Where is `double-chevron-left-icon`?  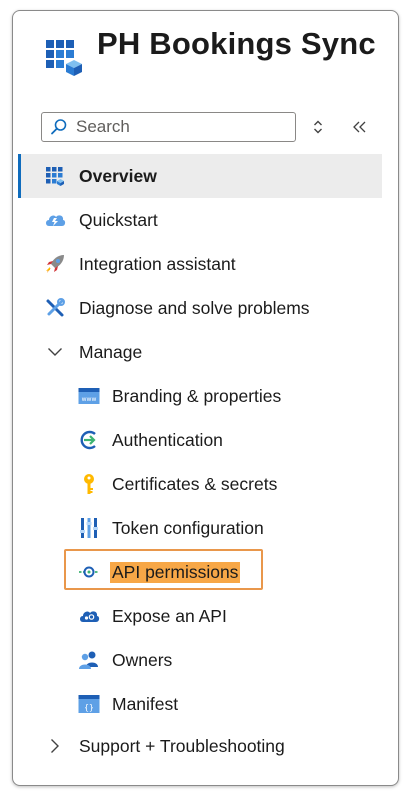
double-chevron-left-icon is located at coordinates (359, 127).